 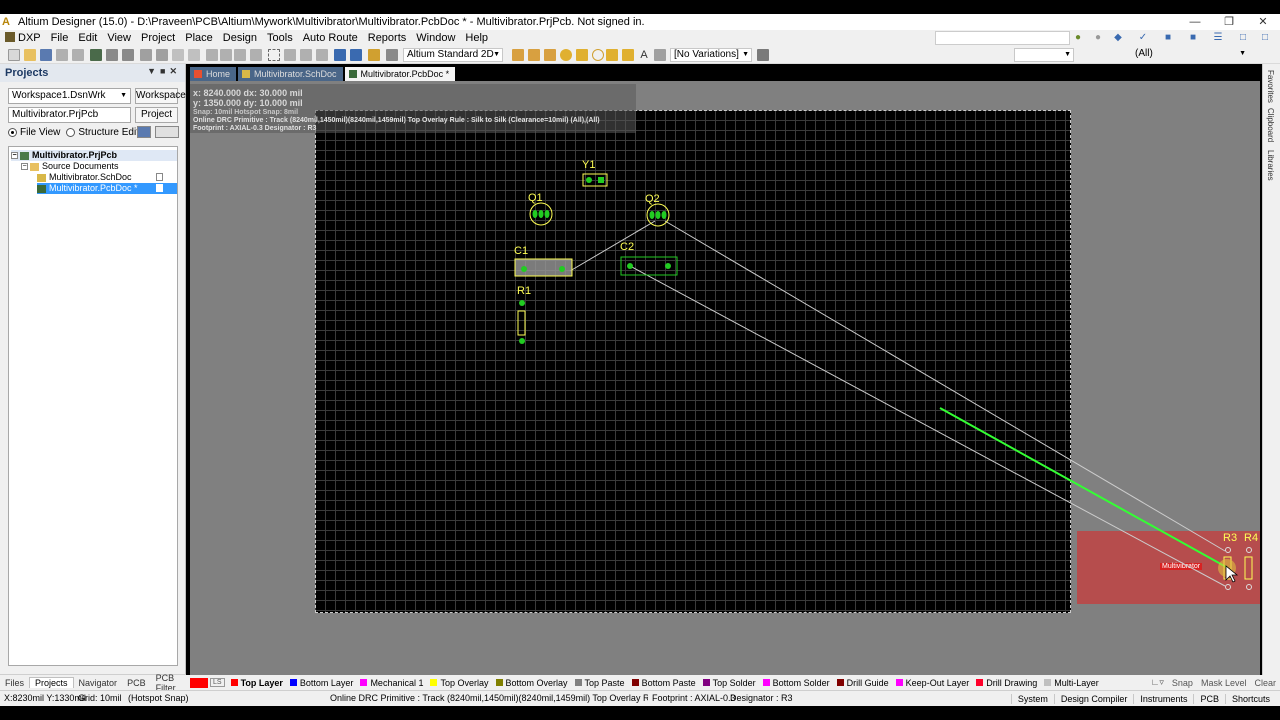 What do you see at coordinates (24, 166) in the screenshot?
I see `collapse-icon: −` at bounding box center [24, 166].